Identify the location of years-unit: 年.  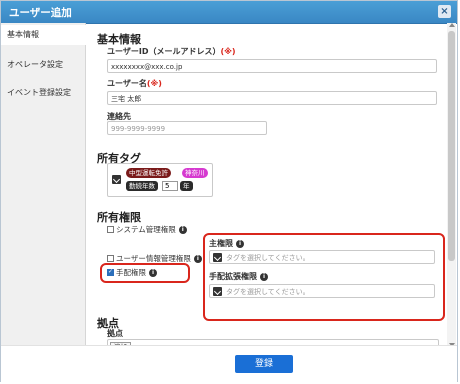
(186, 186).